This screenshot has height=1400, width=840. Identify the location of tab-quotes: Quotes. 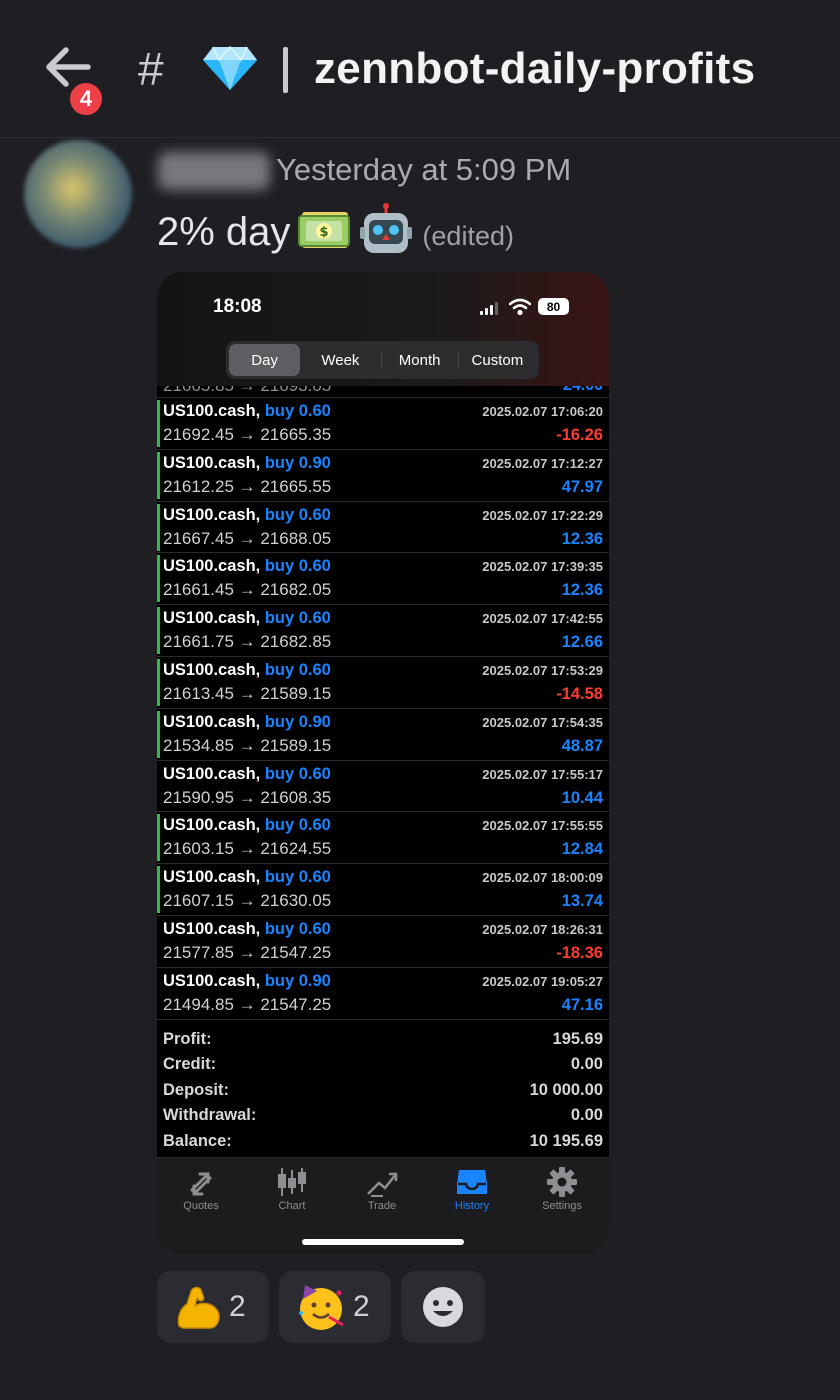
(201, 1189).